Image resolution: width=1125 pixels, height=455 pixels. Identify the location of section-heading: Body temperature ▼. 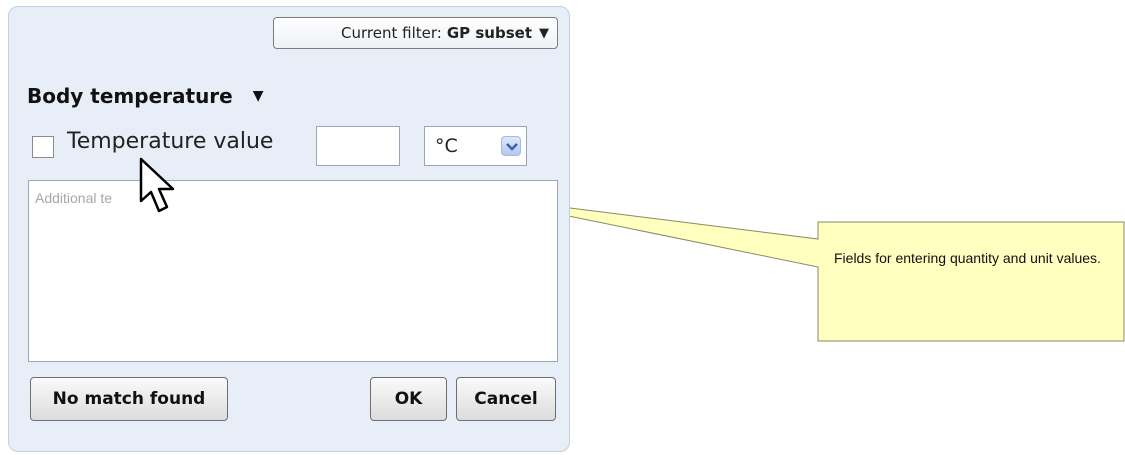
(145, 96).